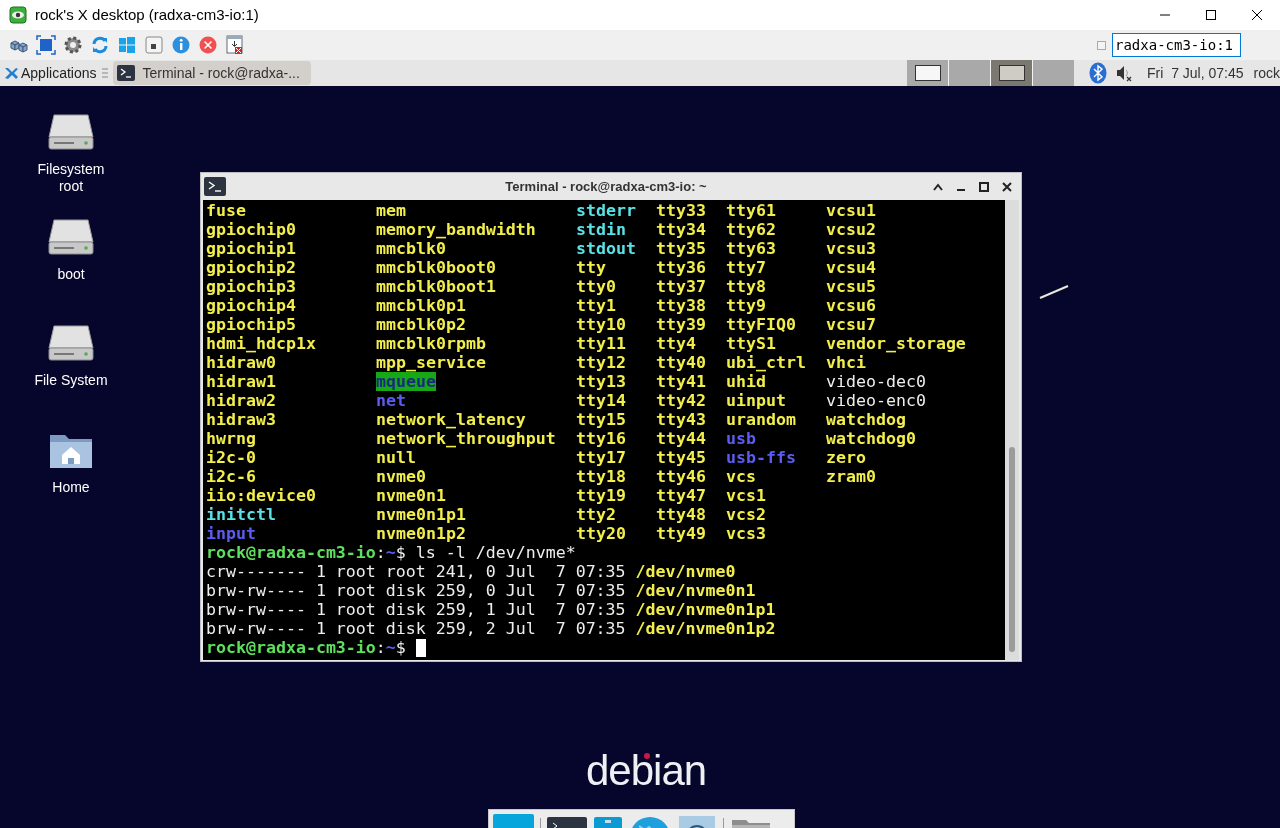 The height and width of the screenshot is (828, 1280). Describe the element at coordinates (741, 438) in the screenshot. I see `file-name: usb` at that location.